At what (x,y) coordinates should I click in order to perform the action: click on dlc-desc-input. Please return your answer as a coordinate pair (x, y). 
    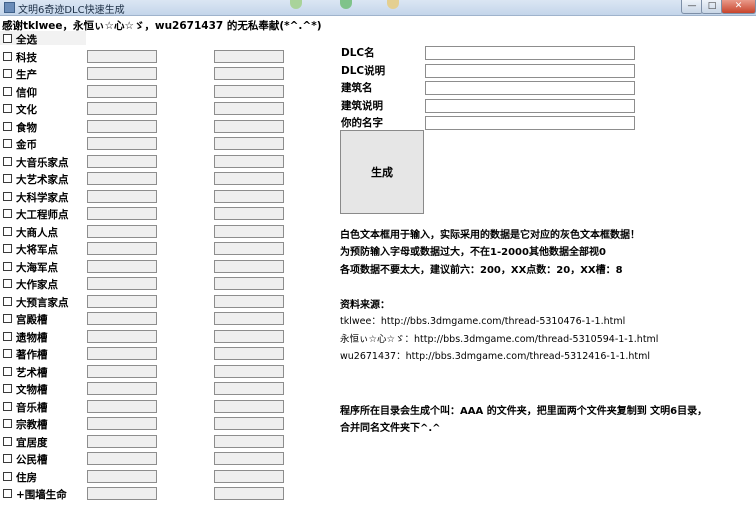
    Looking at the image, I should click on (530, 71).